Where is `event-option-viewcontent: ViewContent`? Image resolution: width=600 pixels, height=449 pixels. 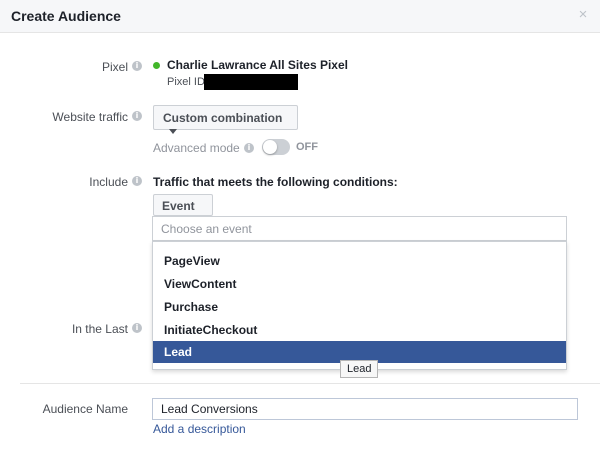 event-option-viewcontent: ViewContent is located at coordinates (359, 284).